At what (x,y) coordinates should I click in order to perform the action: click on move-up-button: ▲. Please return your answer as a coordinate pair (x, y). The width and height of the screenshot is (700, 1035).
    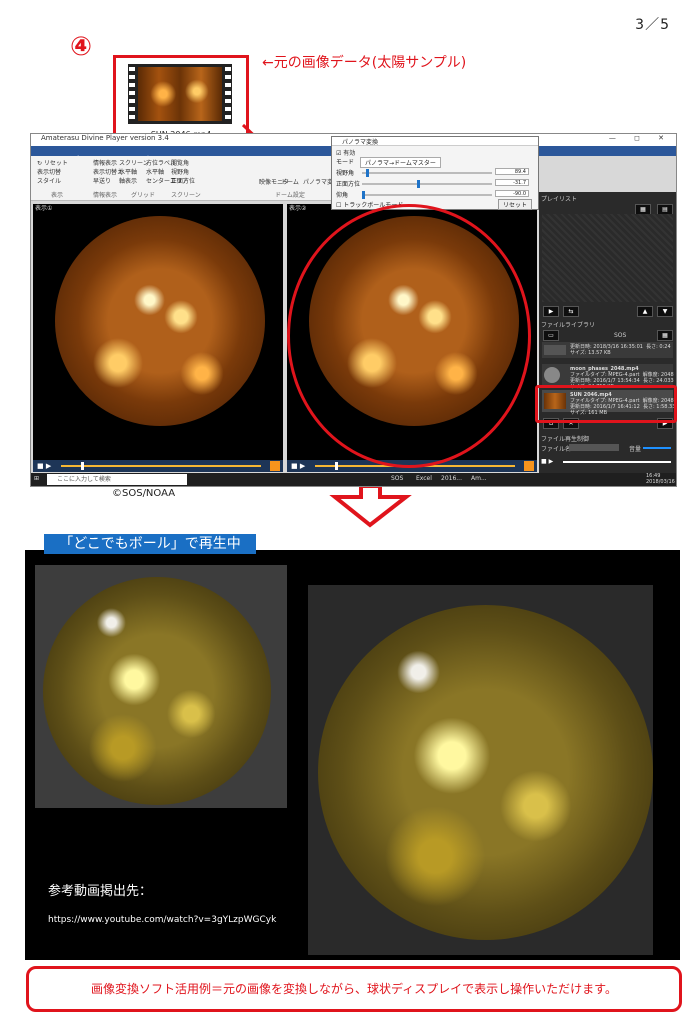
    Looking at the image, I should click on (645, 311).